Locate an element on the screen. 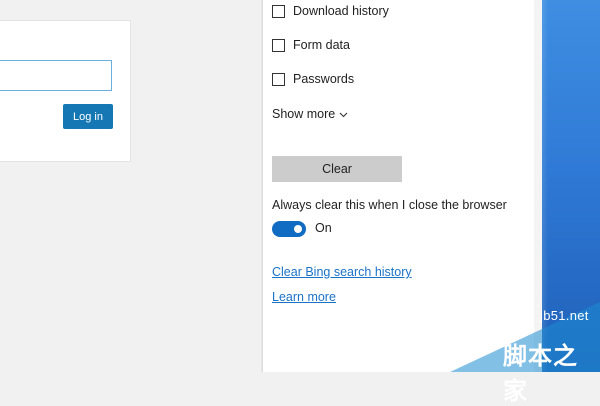  login-input is located at coordinates (56, 75).